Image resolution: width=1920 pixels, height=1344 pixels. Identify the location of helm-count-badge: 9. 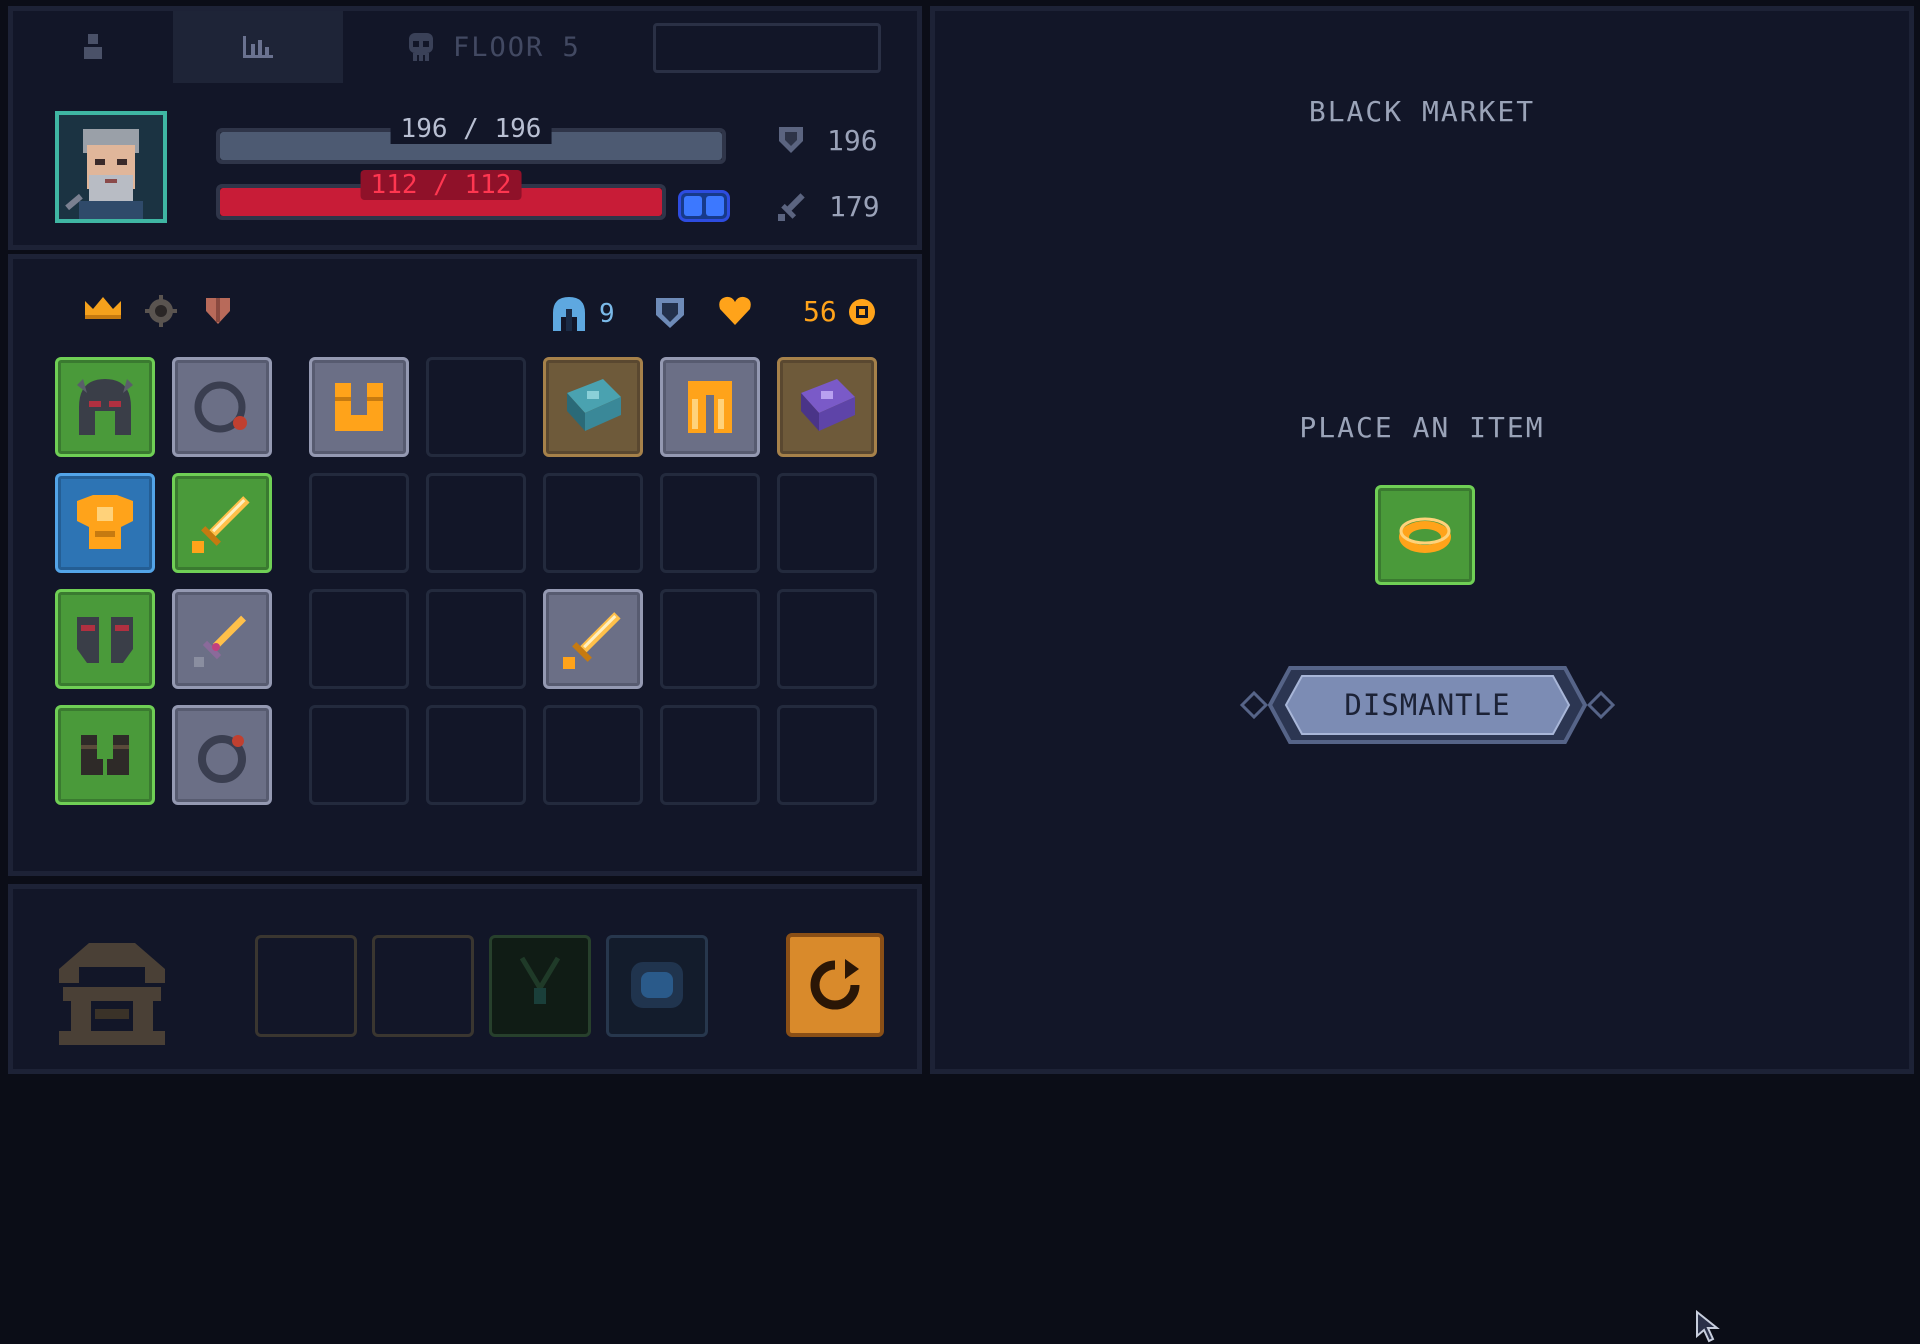
(582, 314).